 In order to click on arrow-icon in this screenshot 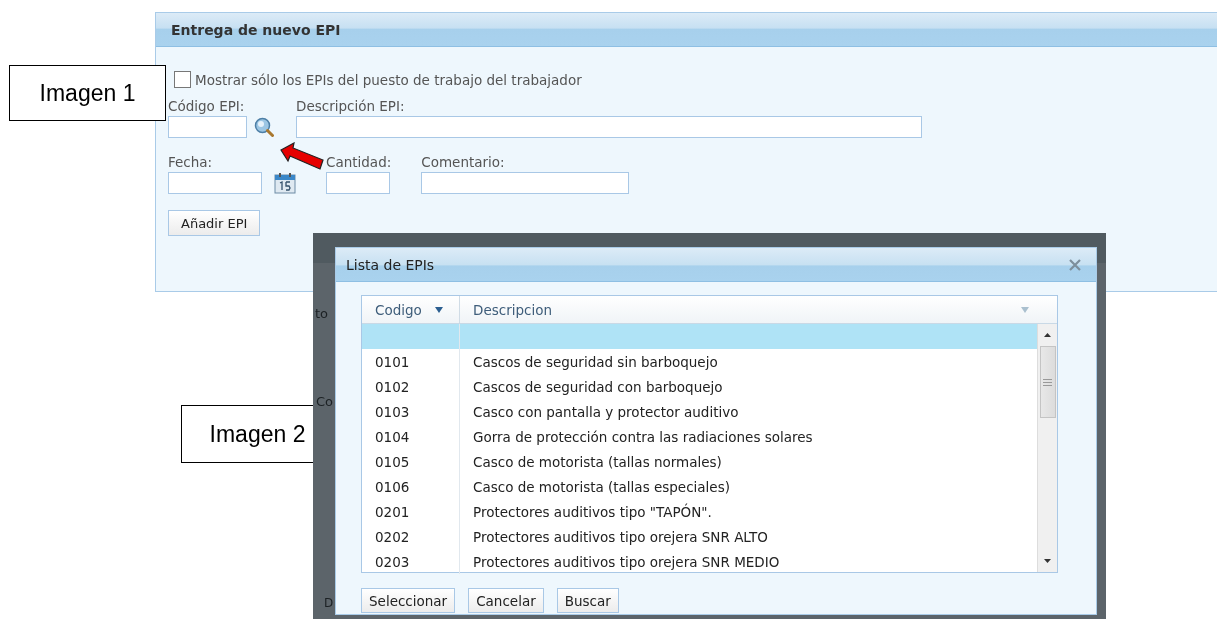, I will do `click(302, 157)`.